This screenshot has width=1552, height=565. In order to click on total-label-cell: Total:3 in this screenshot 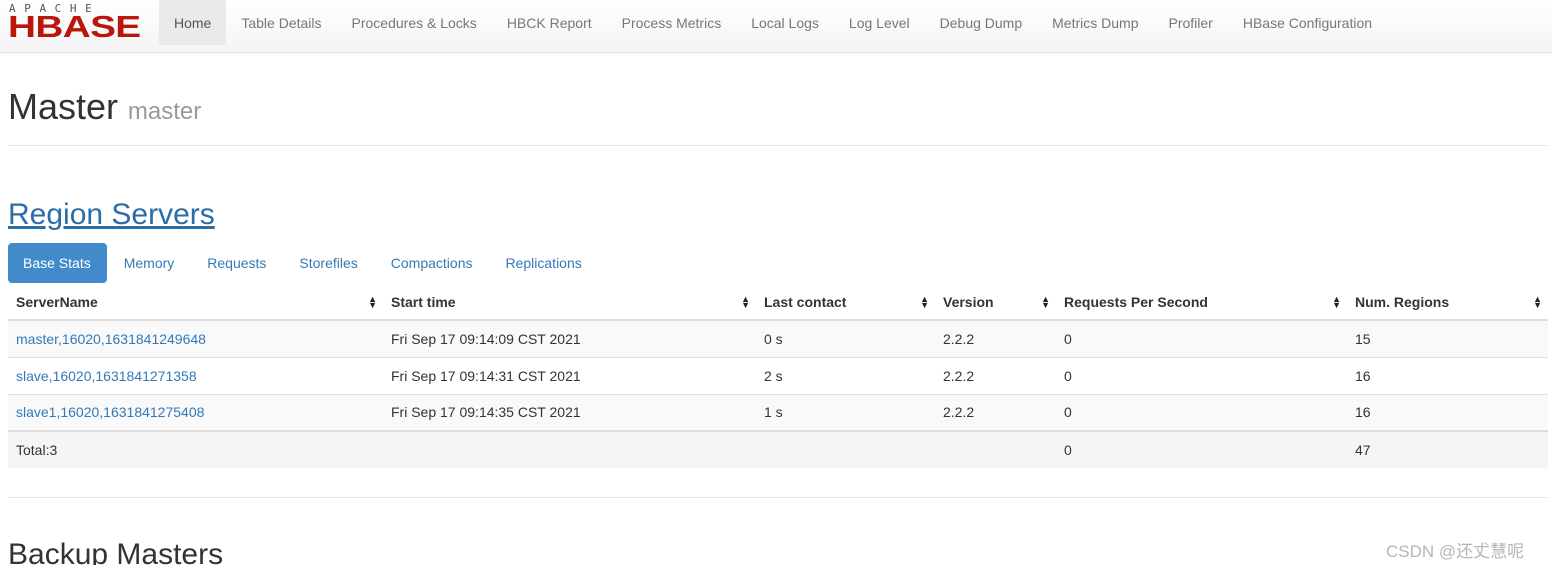, I will do `click(195, 449)`.